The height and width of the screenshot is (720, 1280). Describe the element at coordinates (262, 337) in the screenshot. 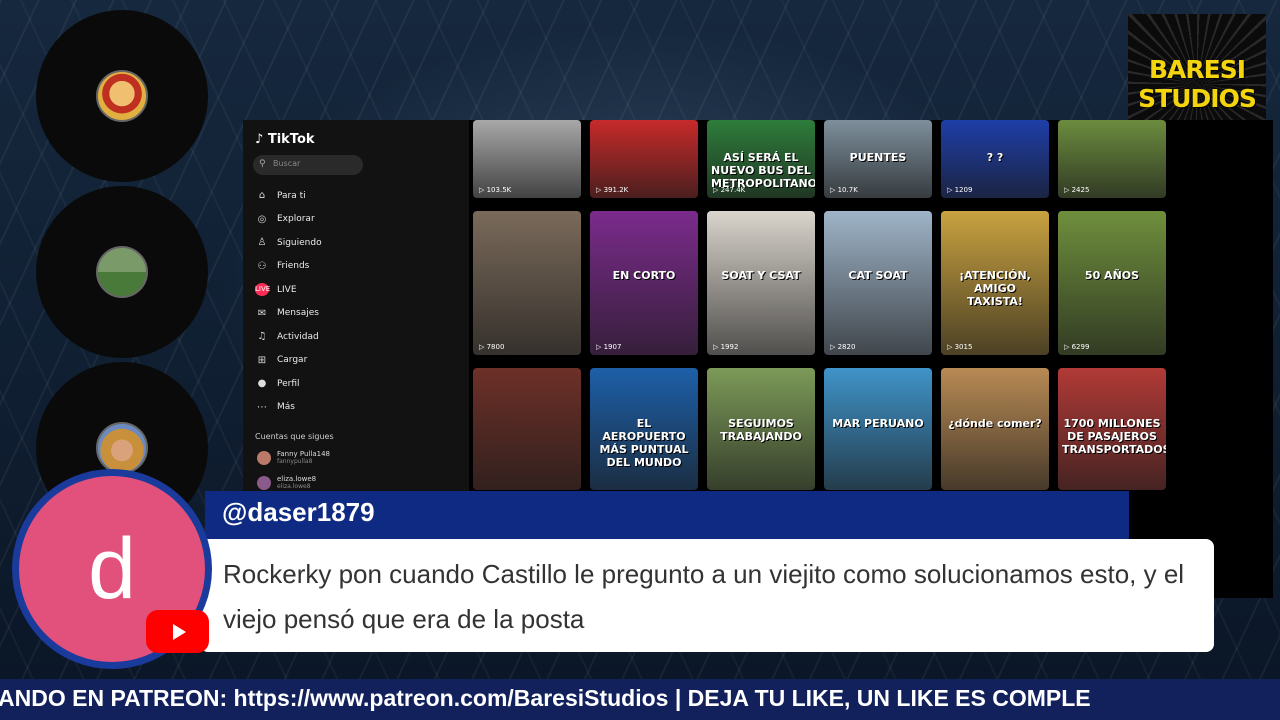

I see `bell-icon: ♫` at that location.